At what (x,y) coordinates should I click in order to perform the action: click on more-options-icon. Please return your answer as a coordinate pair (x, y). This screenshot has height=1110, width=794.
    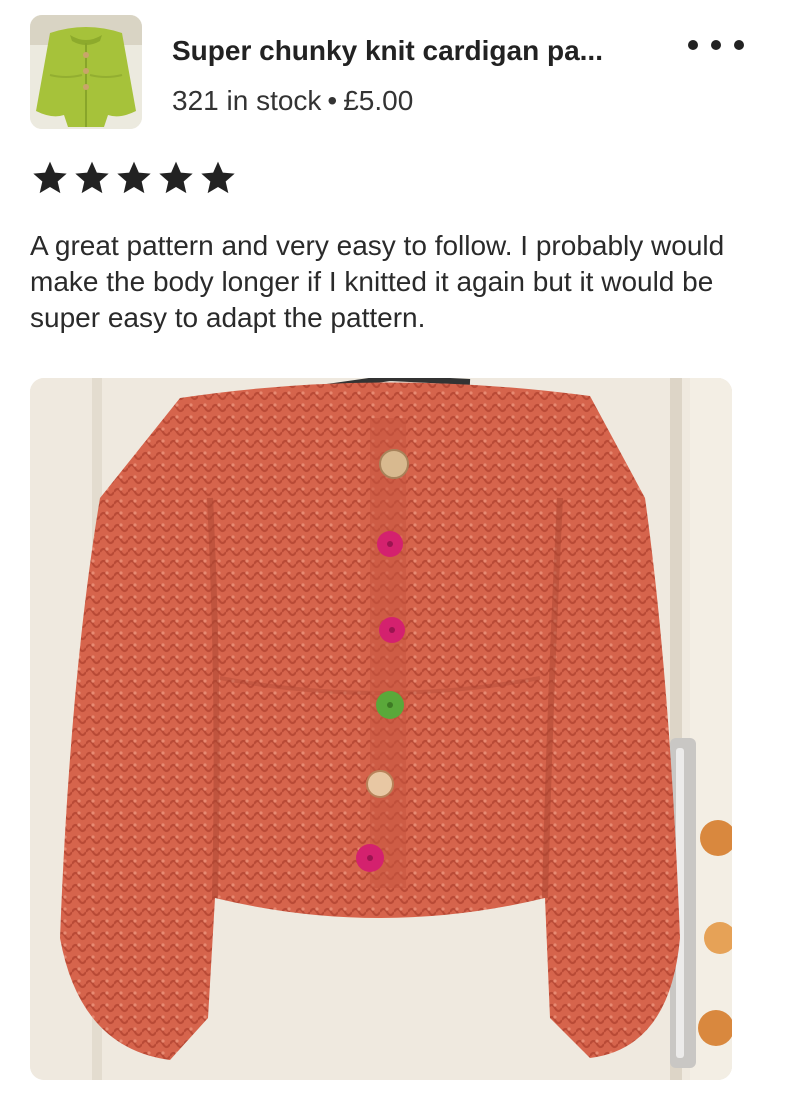
    Looking at the image, I should click on (716, 45).